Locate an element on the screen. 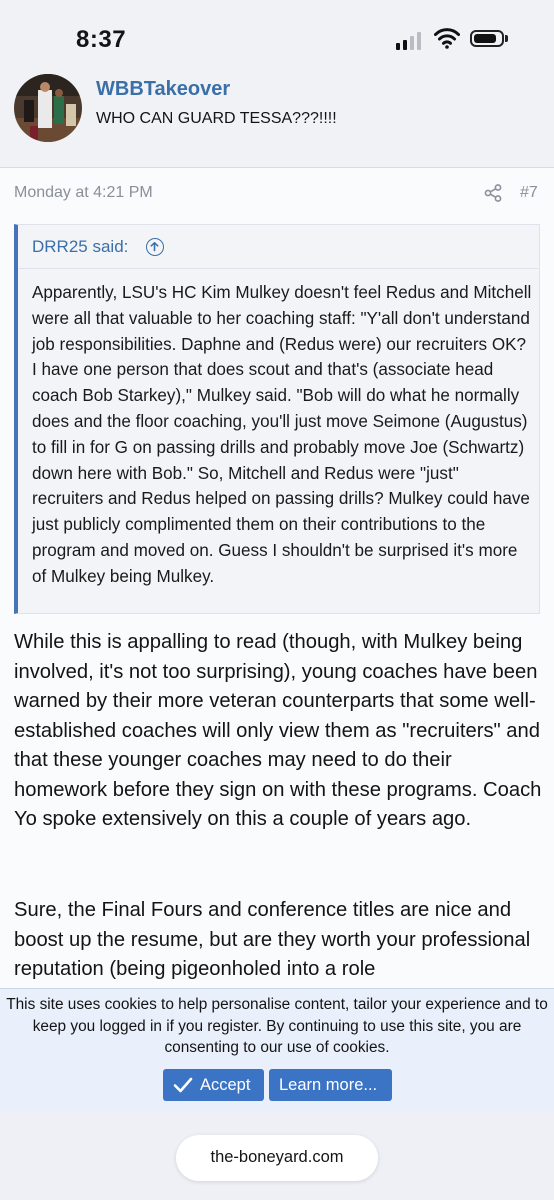 This screenshot has height=1200, width=554. avatar is located at coordinates (48, 108).